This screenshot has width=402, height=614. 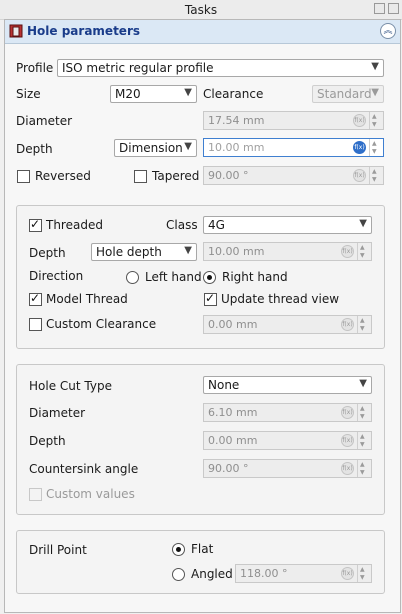 What do you see at coordinates (101, 324) in the screenshot?
I see `custom-clearance-label: Custom Clearance` at bounding box center [101, 324].